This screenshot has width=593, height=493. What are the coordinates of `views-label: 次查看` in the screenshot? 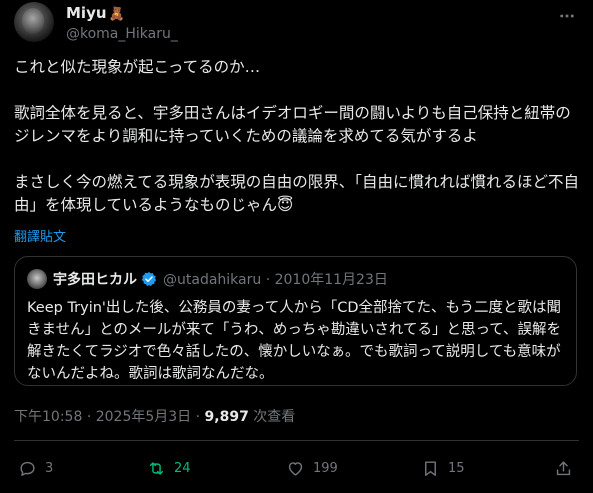 It's located at (274, 417).